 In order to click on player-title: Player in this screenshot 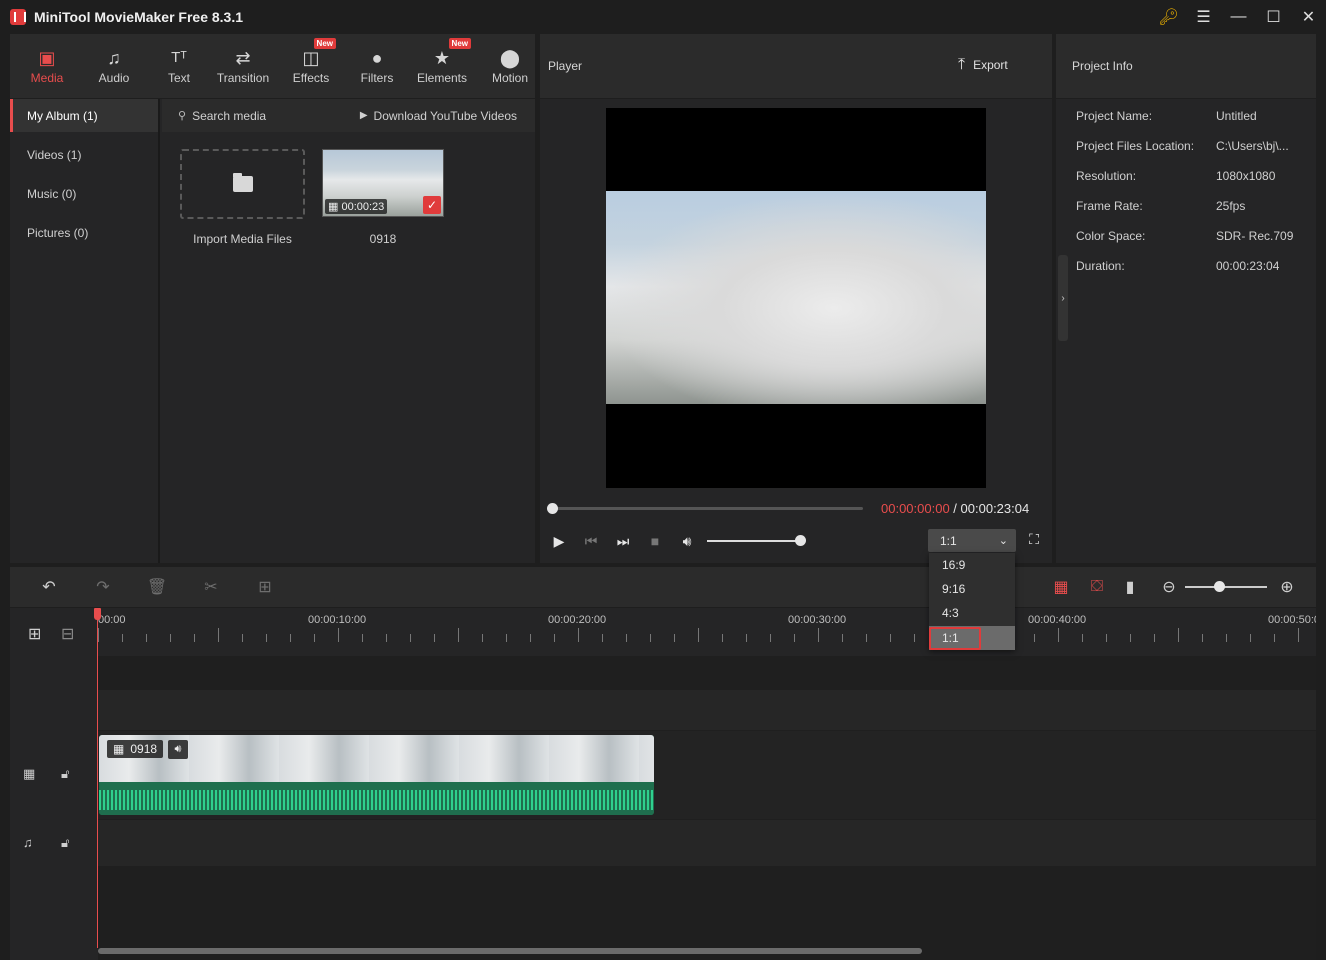, I will do `click(565, 66)`.